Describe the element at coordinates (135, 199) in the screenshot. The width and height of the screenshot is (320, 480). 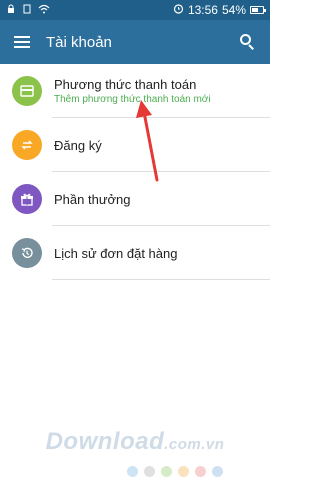
I see `list-item-rewards: Phần thưởng` at that location.